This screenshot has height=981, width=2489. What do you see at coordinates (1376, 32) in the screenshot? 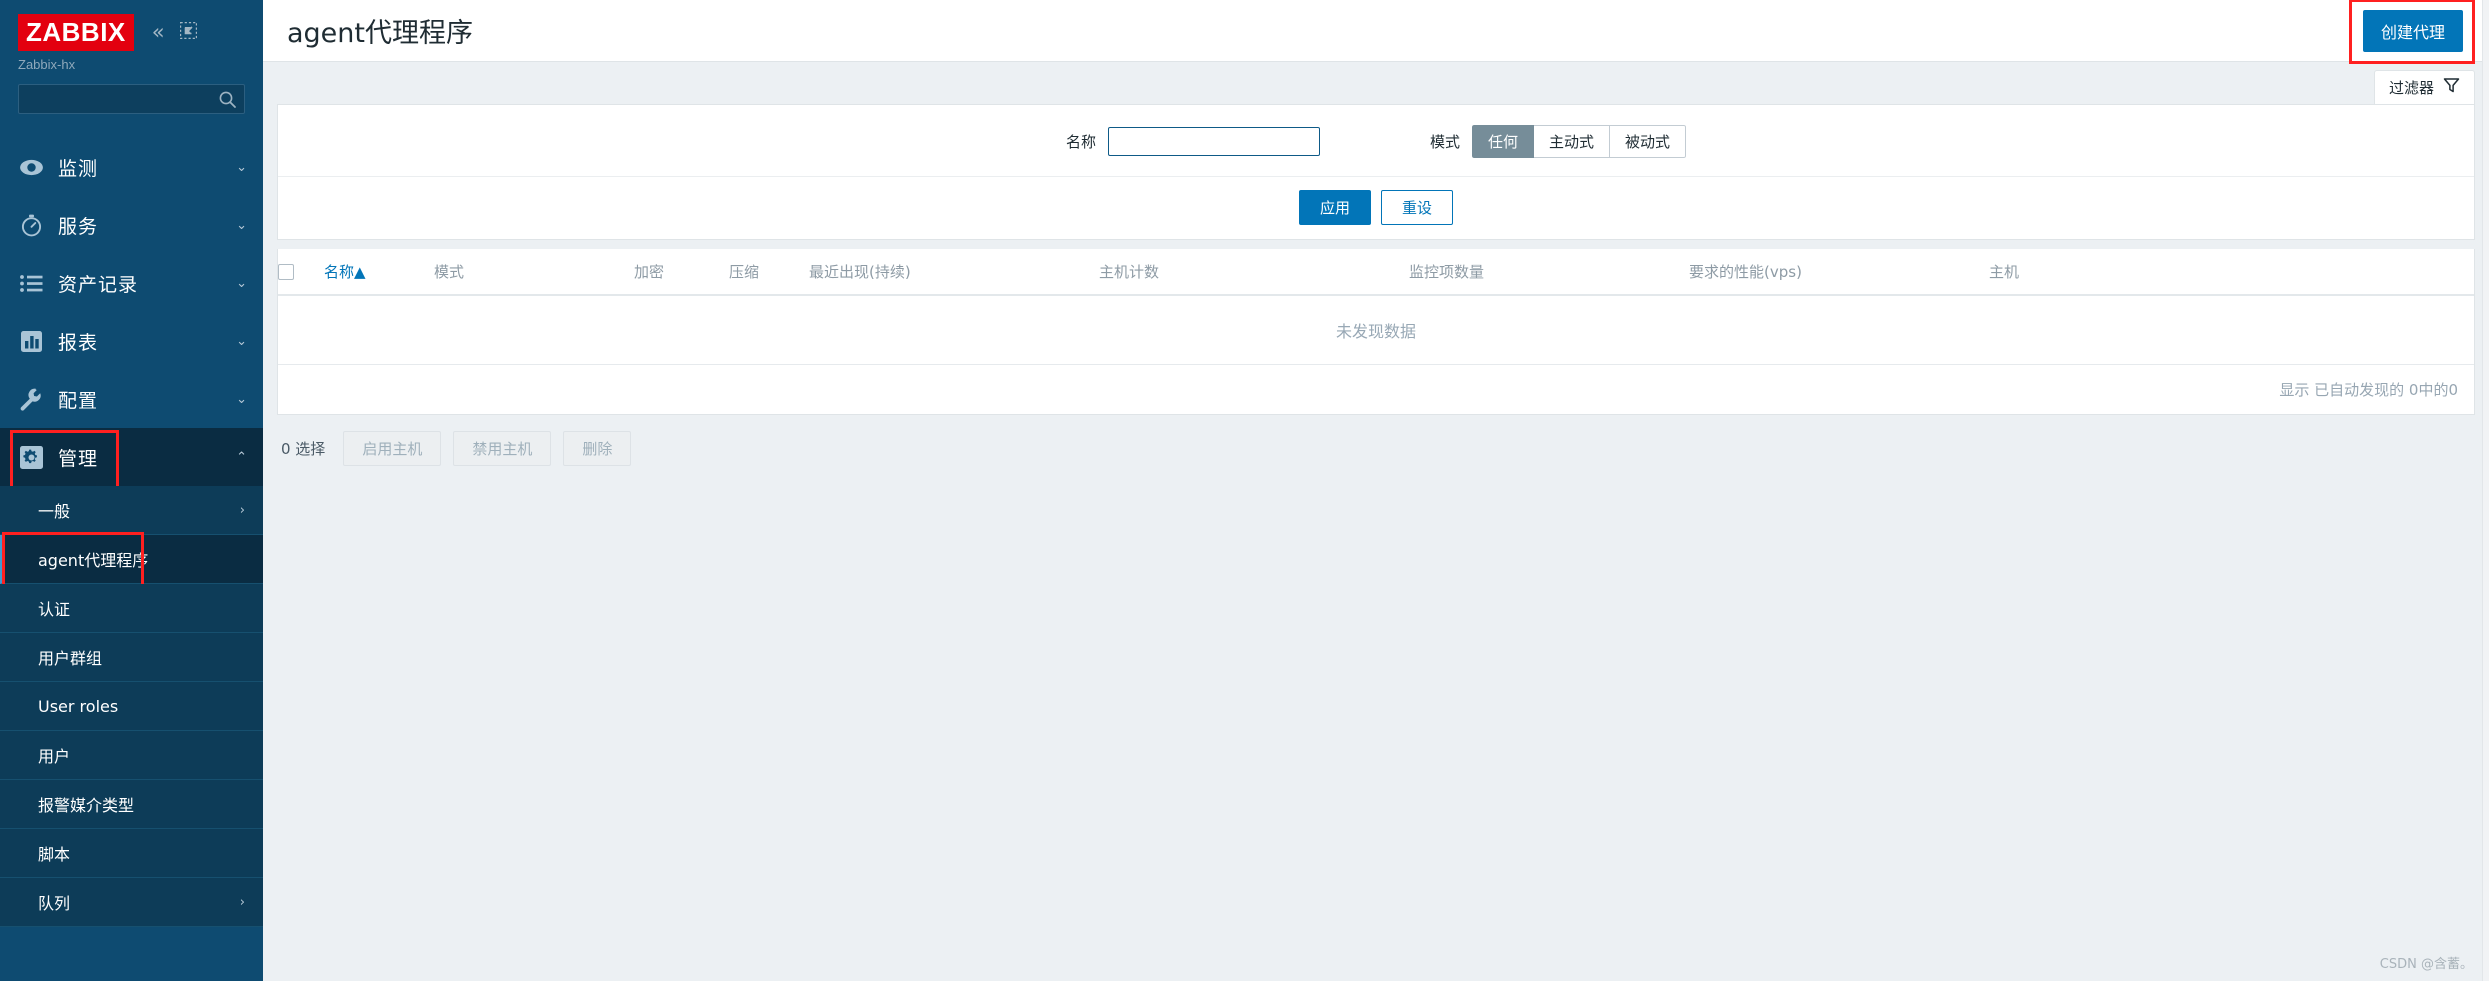
I see `page-header: agent代理程序 创建代理` at bounding box center [1376, 32].